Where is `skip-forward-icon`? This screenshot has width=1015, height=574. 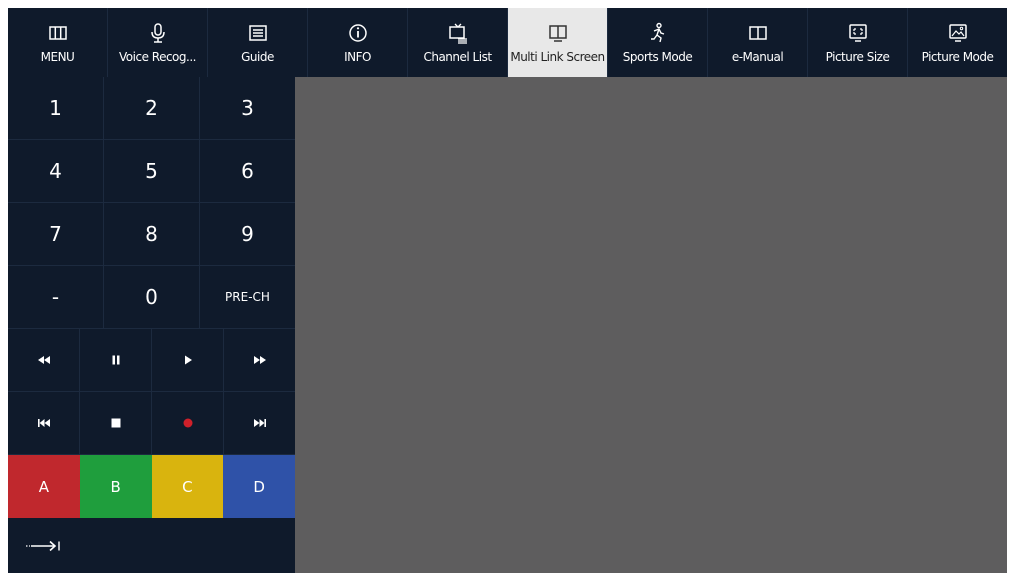
skip-forward-icon is located at coordinates (259, 423).